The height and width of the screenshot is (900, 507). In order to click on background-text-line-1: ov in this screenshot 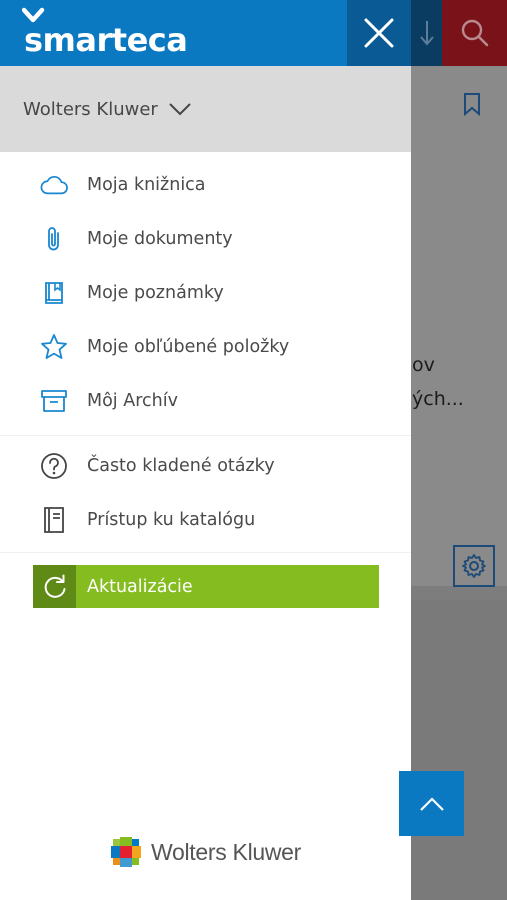, I will do `click(423, 365)`.